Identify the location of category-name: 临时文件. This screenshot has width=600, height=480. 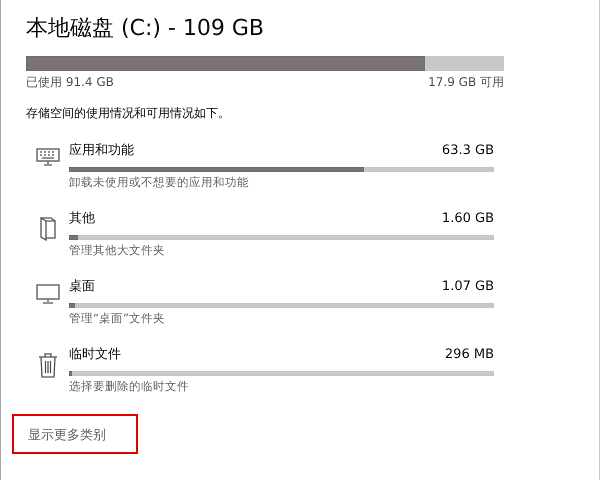
(95, 355).